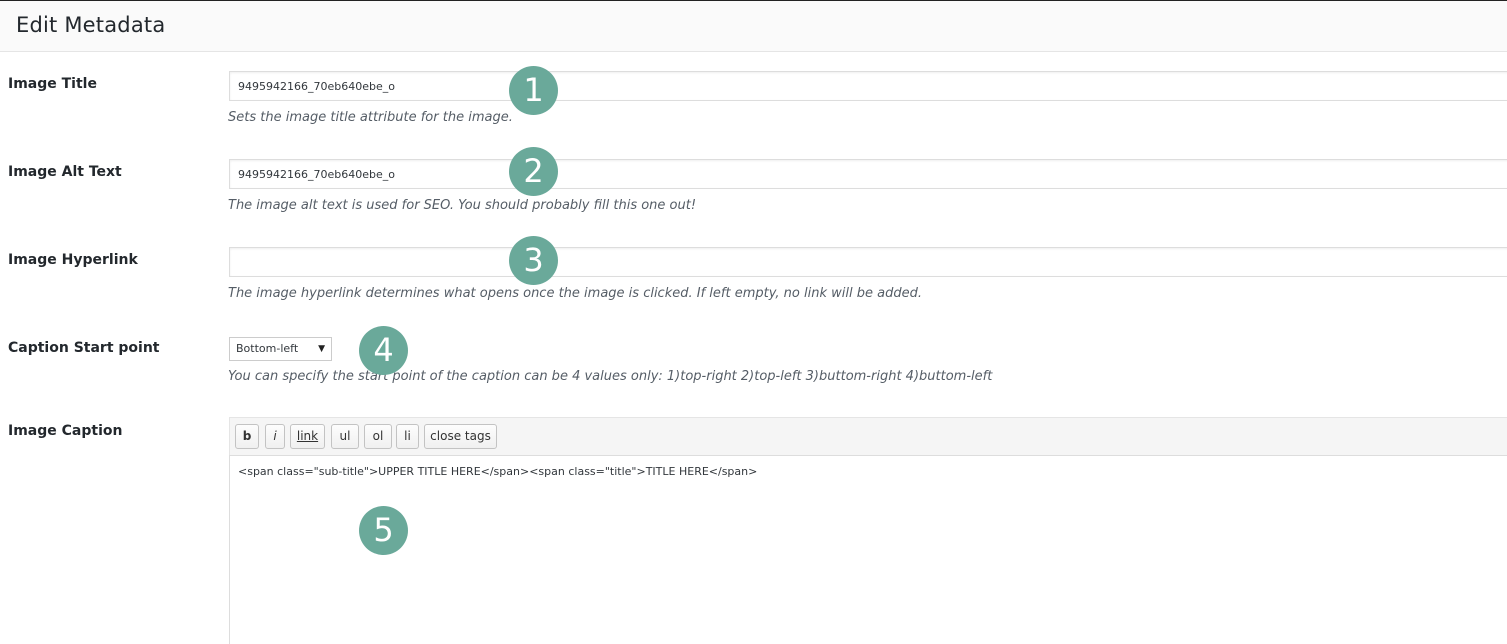 The image size is (1507, 644). What do you see at coordinates (533, 260) in the screenshot?
I see `callout-badge-3: 3` at bounding box center [533, 260].